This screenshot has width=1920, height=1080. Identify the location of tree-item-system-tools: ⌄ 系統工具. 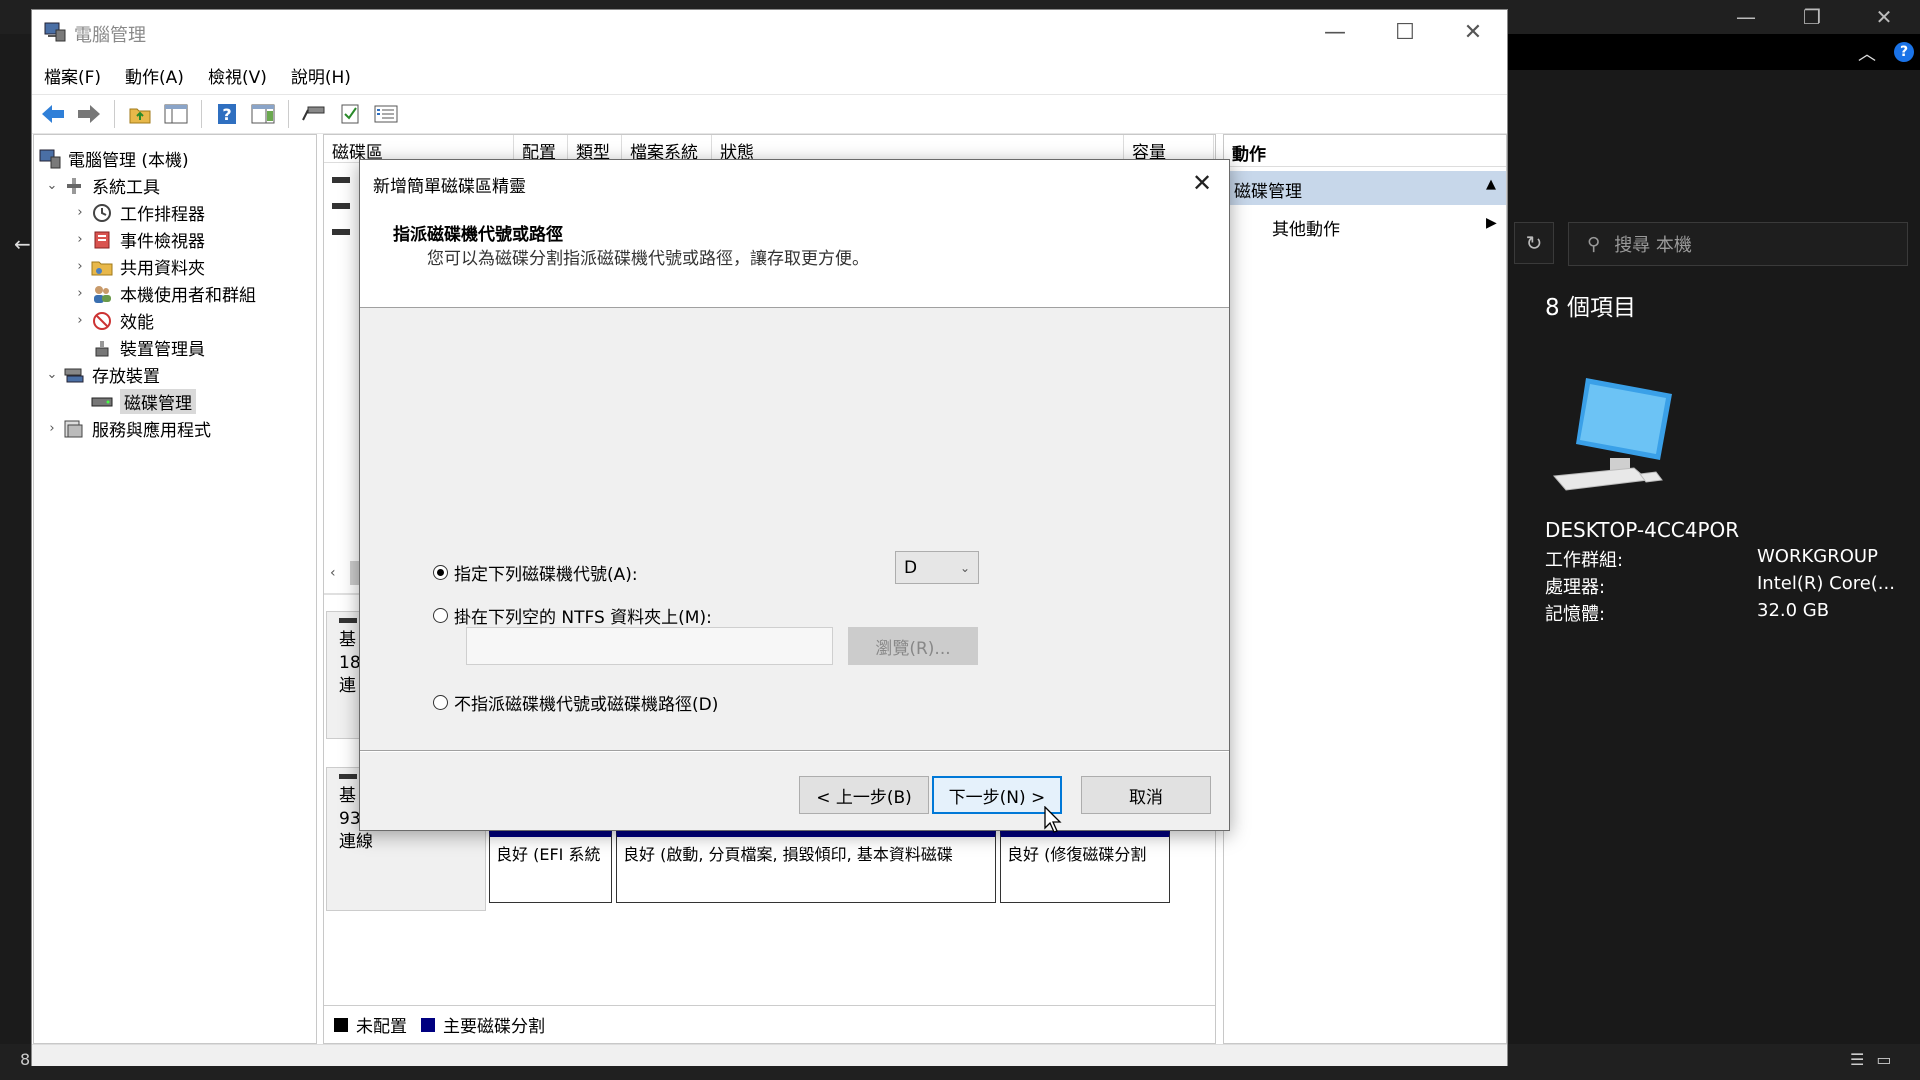
(101, 185).